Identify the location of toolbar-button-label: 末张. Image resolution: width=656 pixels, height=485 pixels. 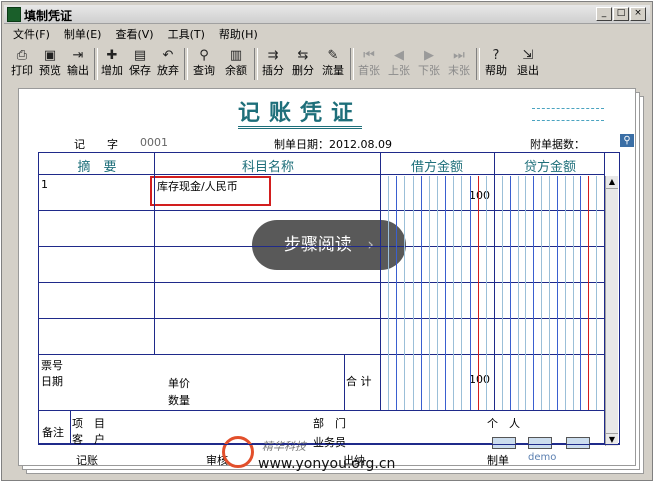
(459, 70).